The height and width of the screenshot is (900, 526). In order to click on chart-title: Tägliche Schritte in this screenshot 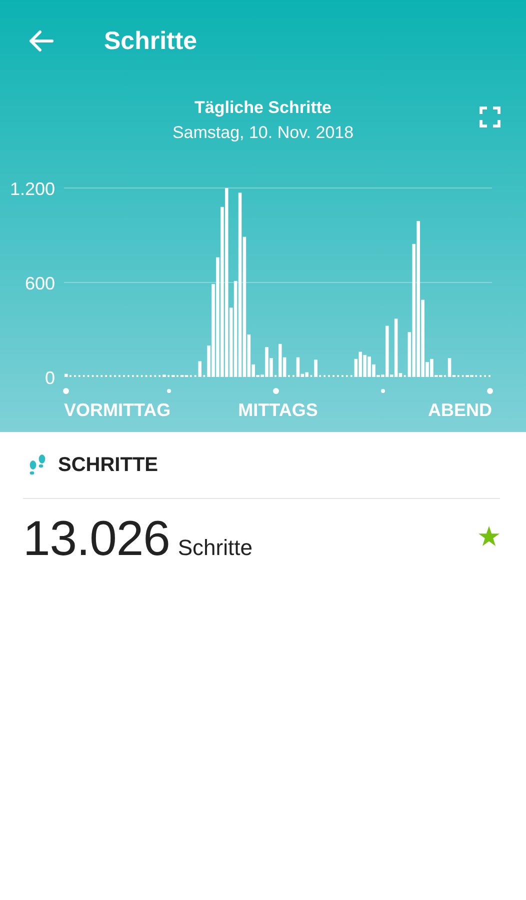, I will do `click(263, 108)`.